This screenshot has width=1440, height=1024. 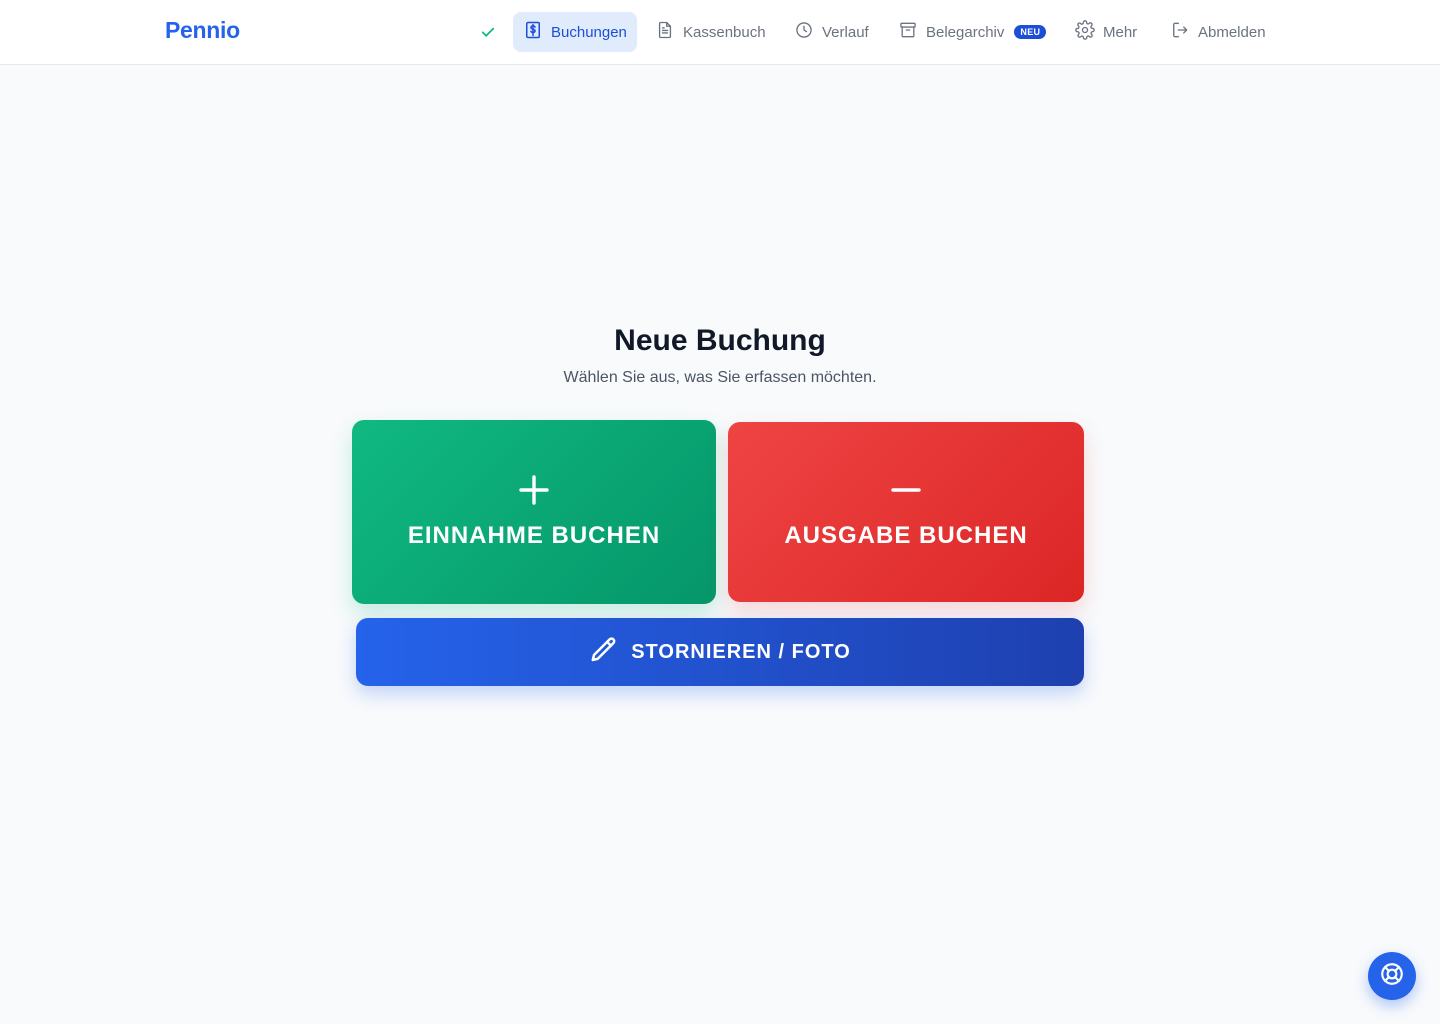 What do you see at coordinates (720, 340) in the screenshot?
I see `page-title: Neue Buchung` at bounding box center [720, 340].